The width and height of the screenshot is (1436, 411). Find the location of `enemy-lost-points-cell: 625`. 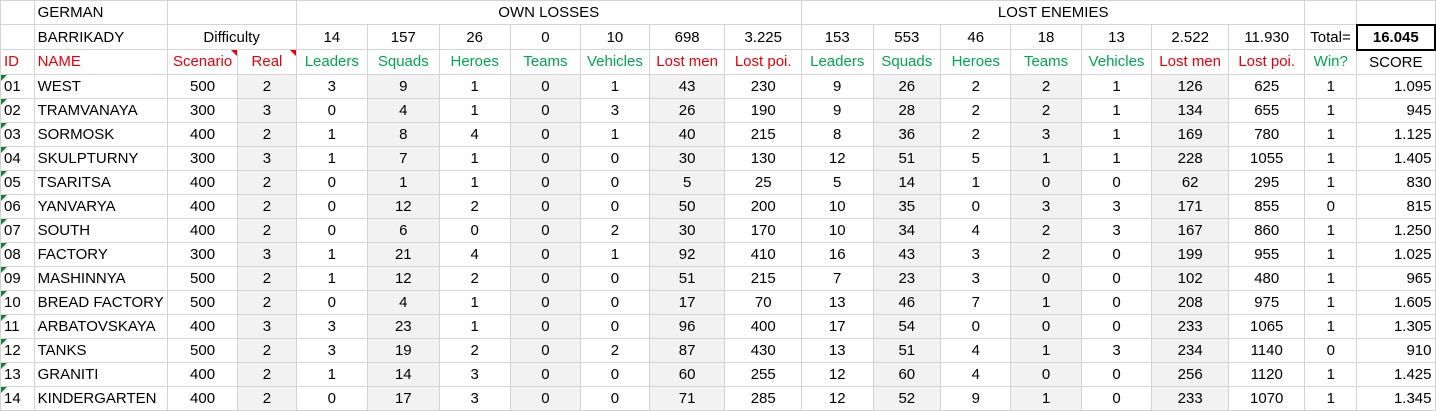

enemy-lost-points-cell: 625 is located at coordinates (1266, 86).